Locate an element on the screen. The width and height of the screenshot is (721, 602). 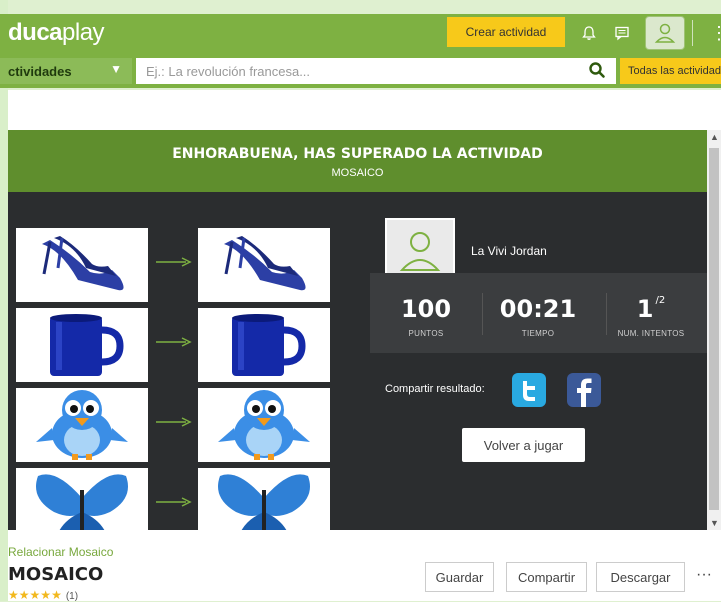
save-button: Guardar is located at coordinates (459, 577).